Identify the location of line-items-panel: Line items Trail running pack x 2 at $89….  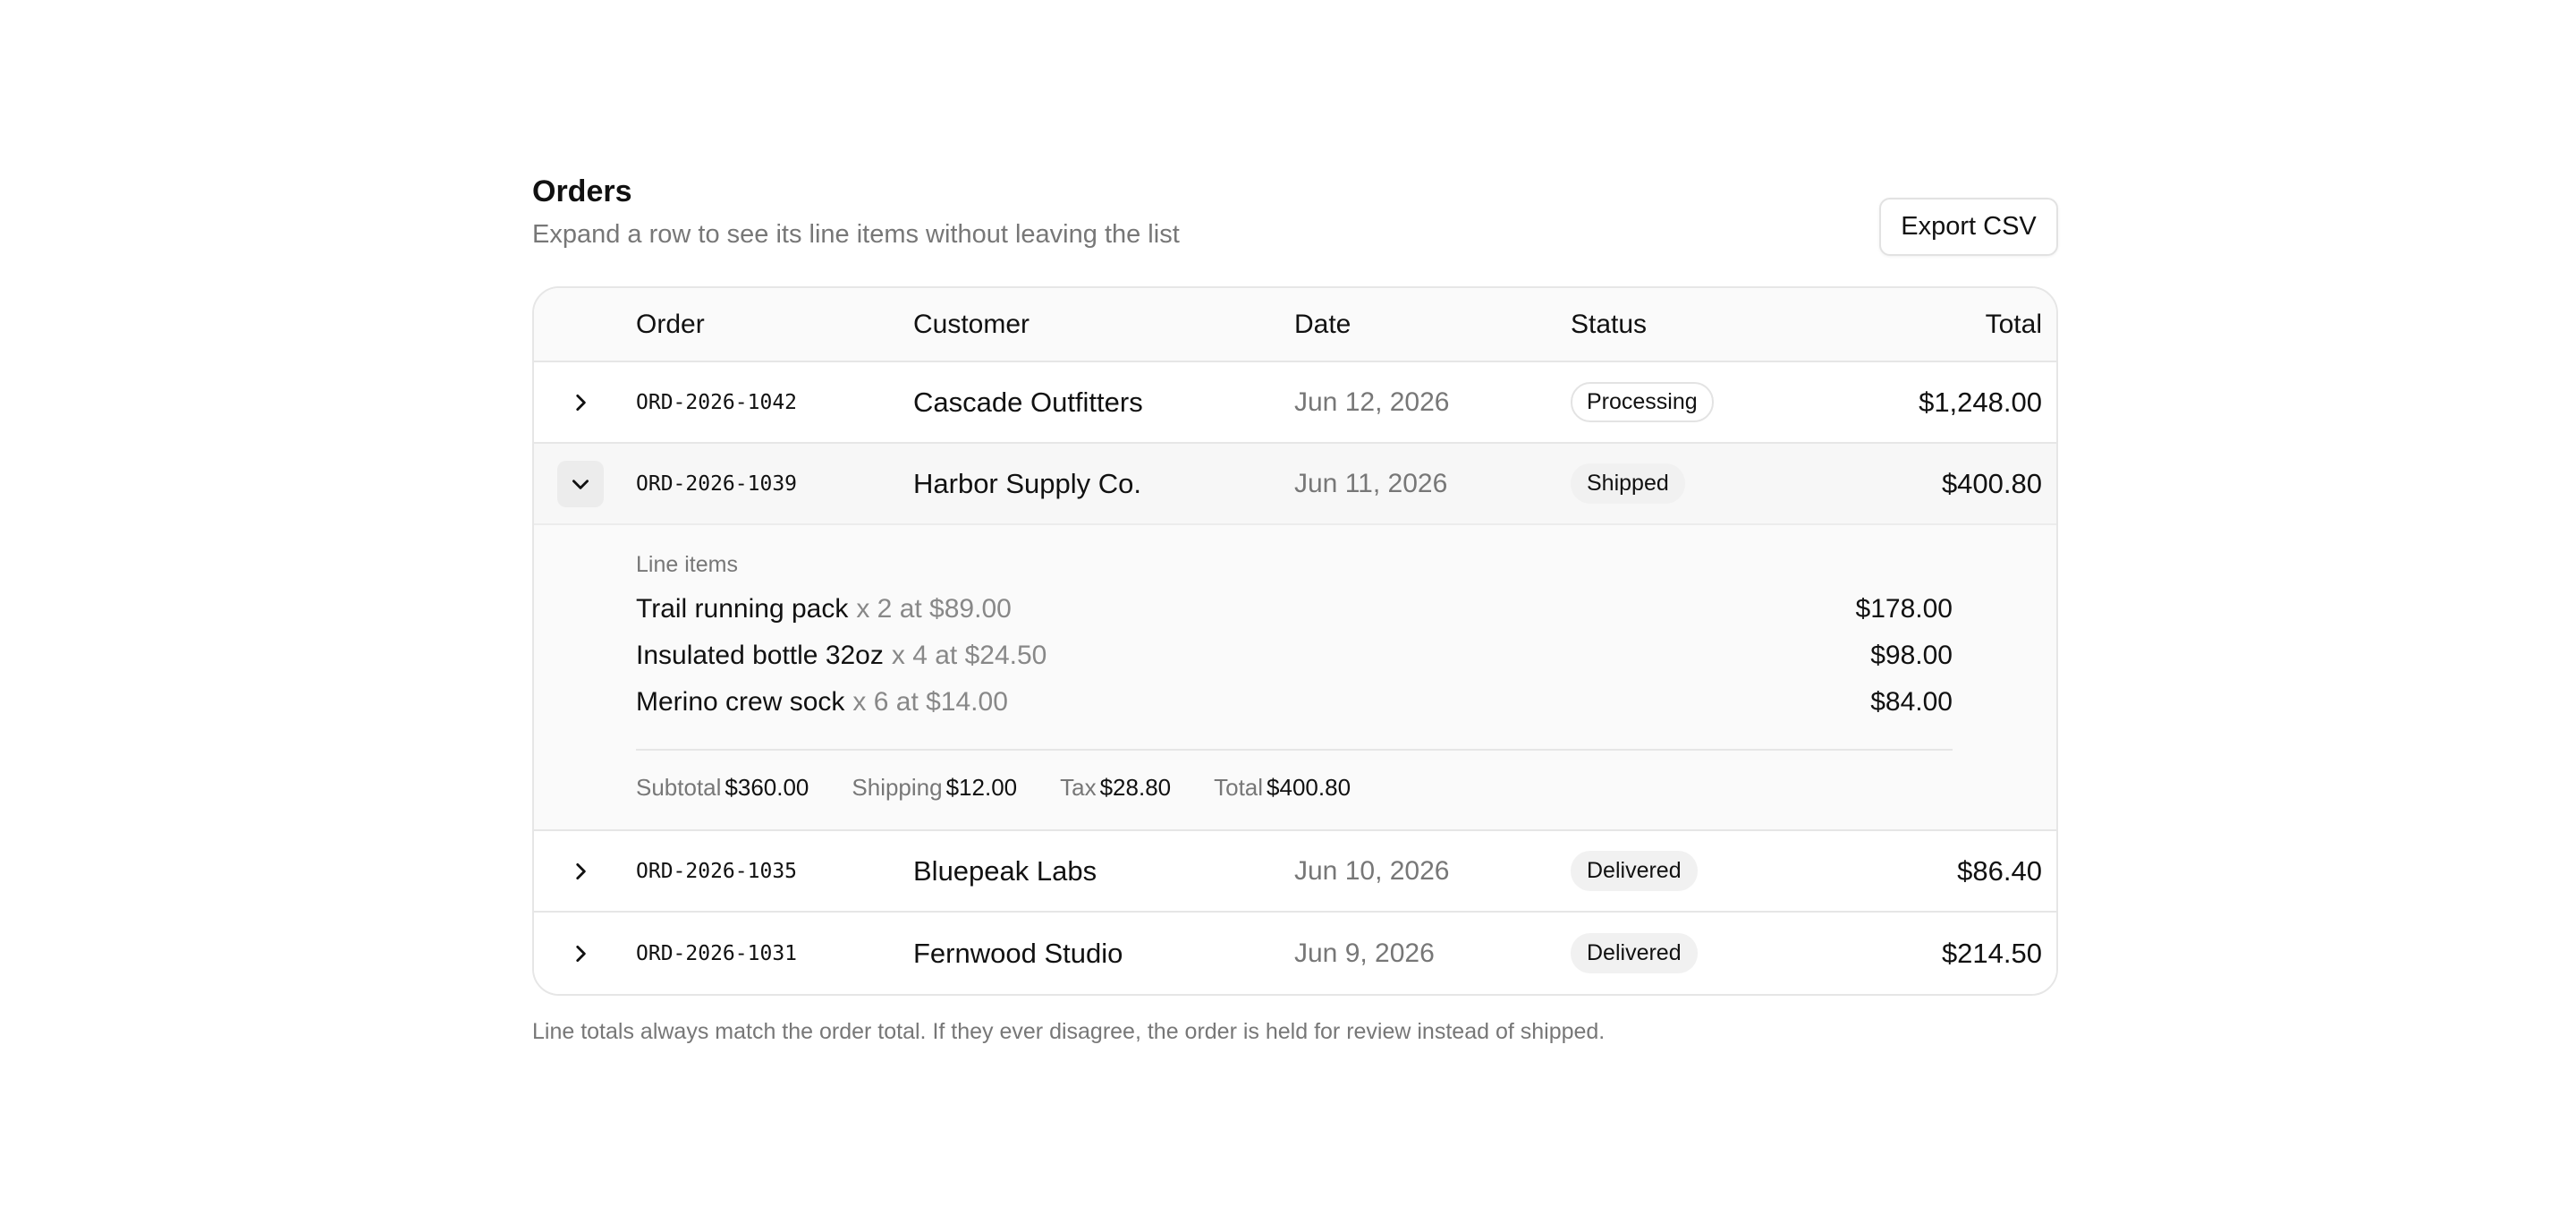
(1295, 678).